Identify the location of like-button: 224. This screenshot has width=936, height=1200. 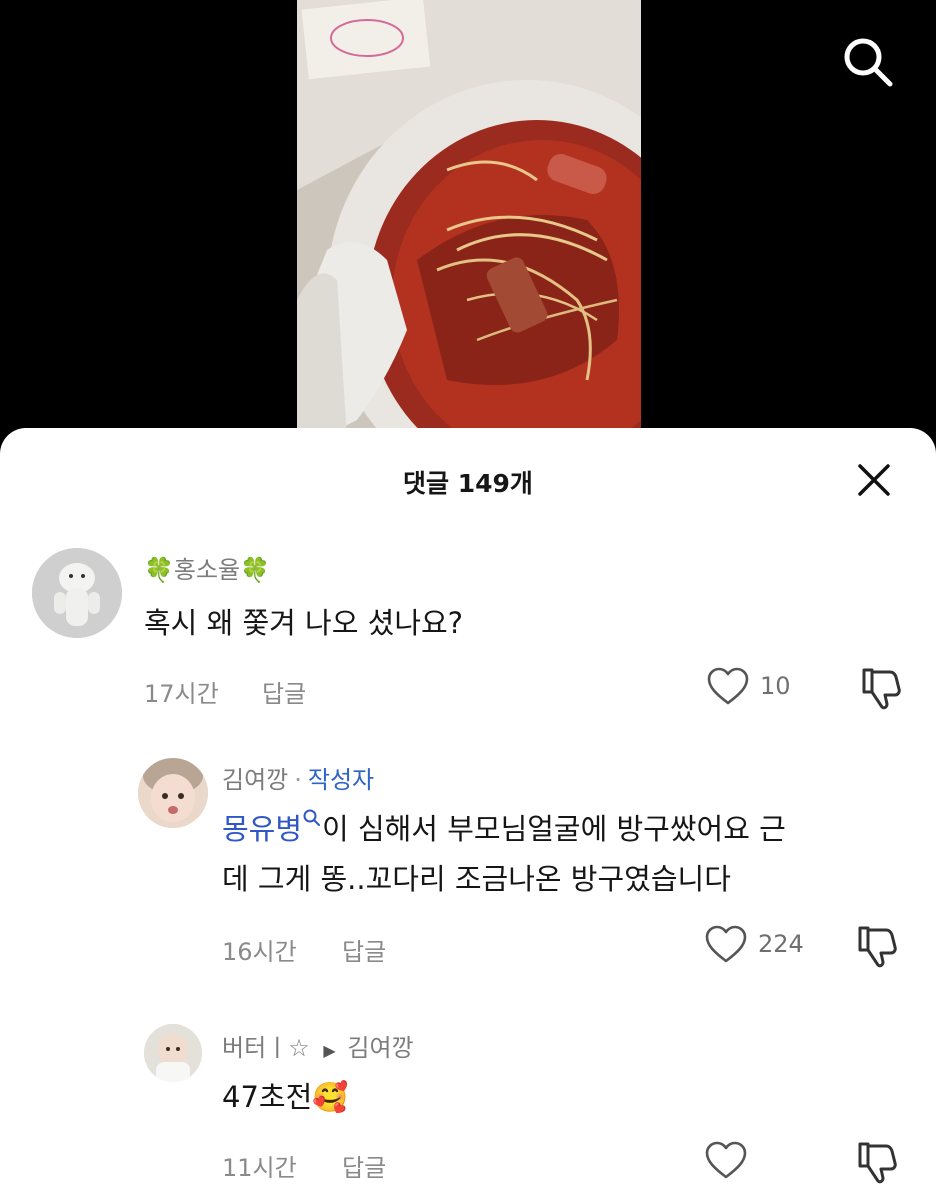
(754, 944).